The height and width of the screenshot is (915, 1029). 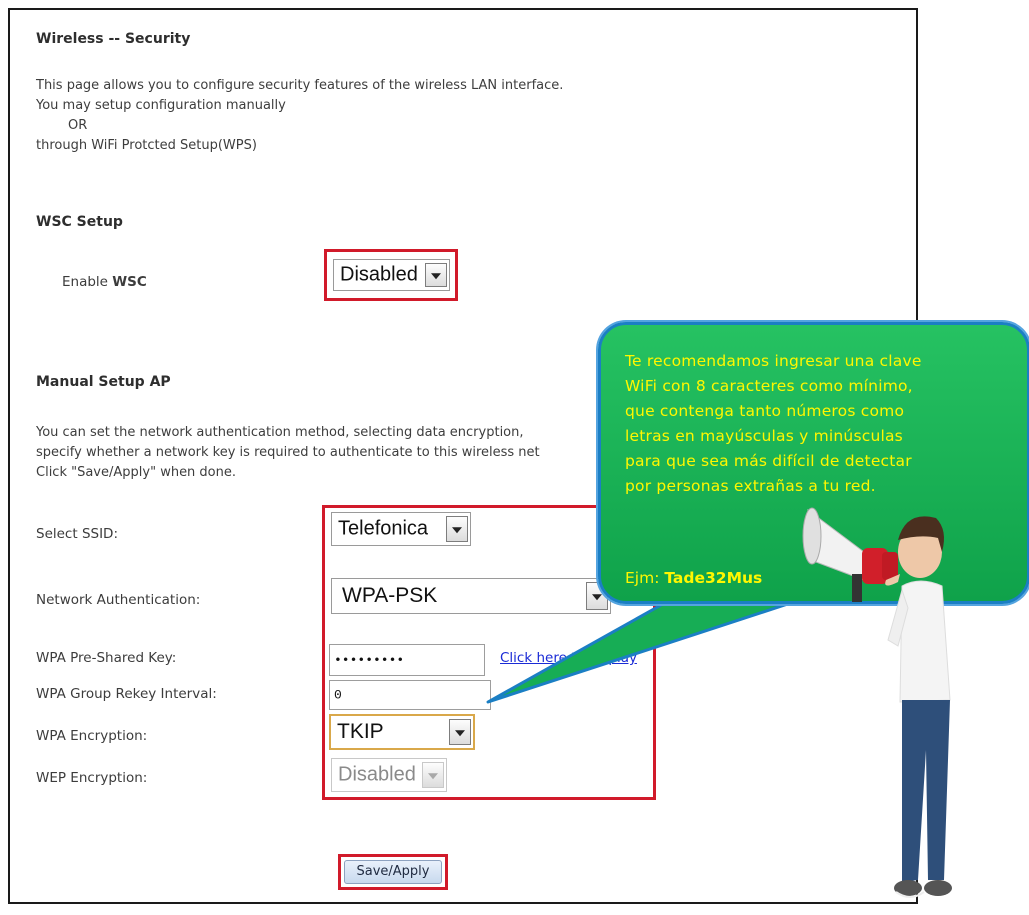 I want to click on psk-label: WPA Pre-Shared Key:, so click(x=106, y=658).